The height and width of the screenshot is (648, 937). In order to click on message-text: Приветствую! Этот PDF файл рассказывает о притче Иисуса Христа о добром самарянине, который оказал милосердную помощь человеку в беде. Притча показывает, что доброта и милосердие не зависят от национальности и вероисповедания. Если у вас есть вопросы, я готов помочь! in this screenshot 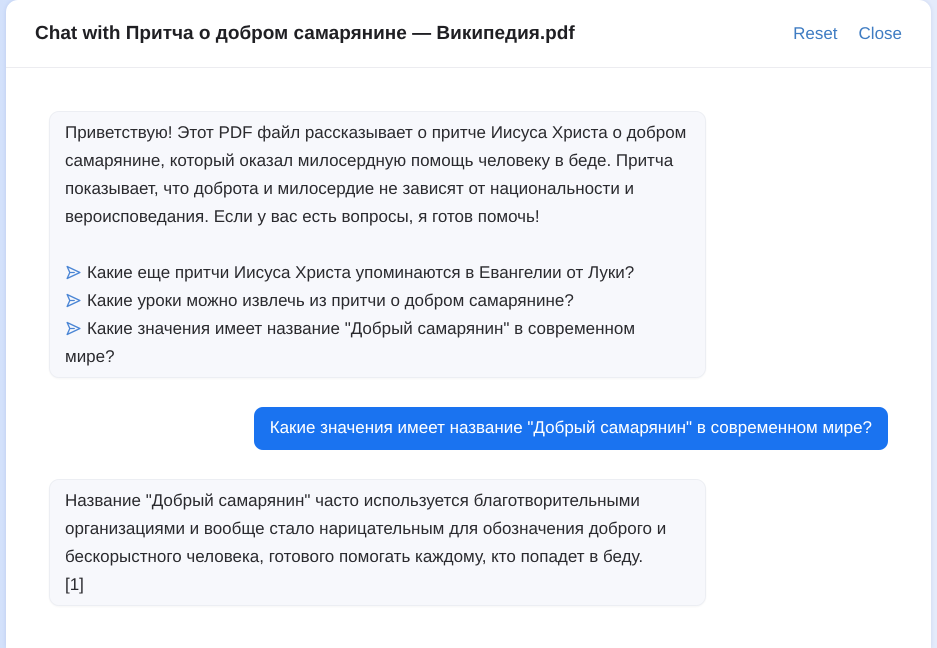, I will do `click(376, 175)`.